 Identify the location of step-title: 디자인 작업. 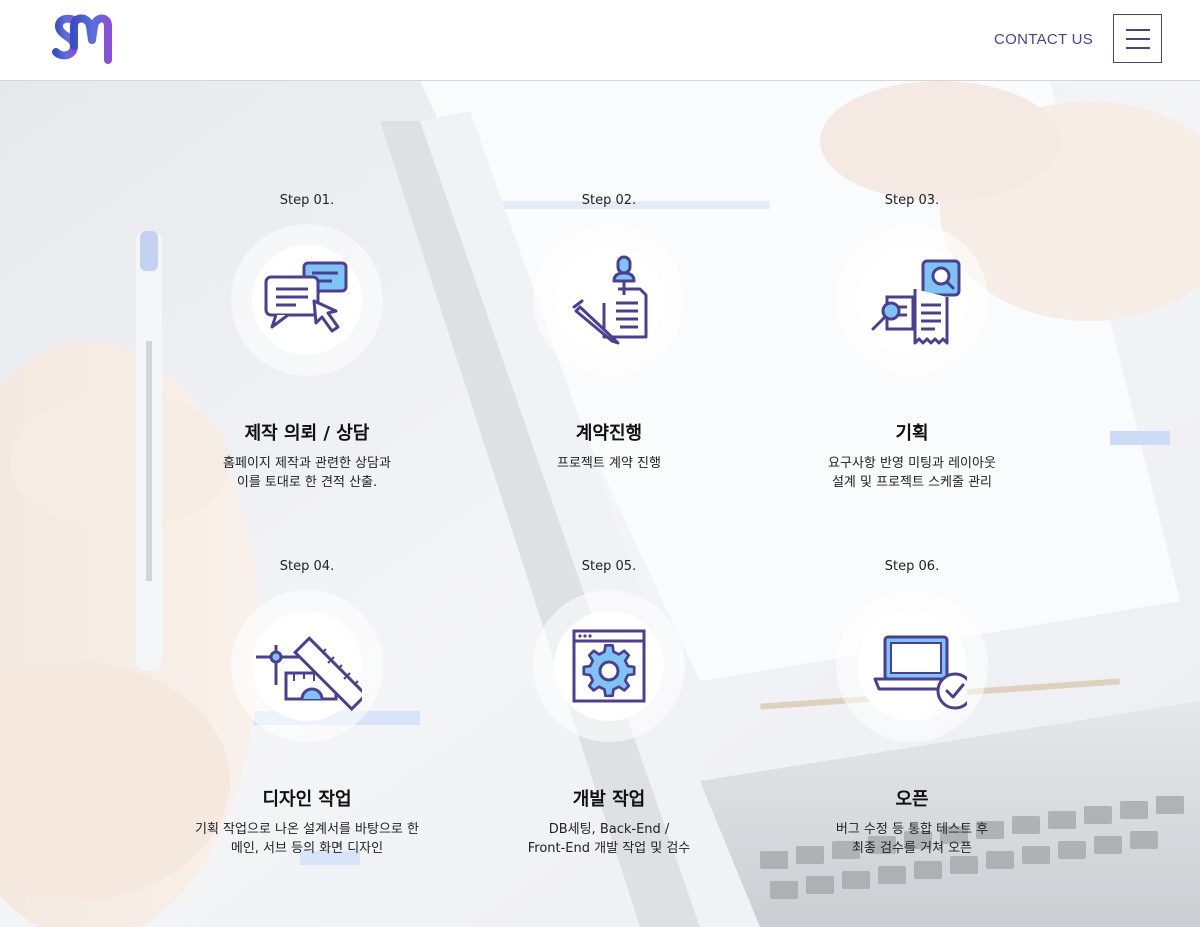
(307, 799).